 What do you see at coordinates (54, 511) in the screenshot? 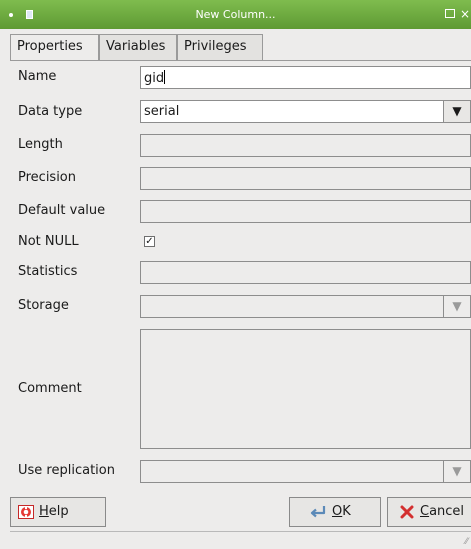
I see `help-label: Help` at bounding box center [54, 511].